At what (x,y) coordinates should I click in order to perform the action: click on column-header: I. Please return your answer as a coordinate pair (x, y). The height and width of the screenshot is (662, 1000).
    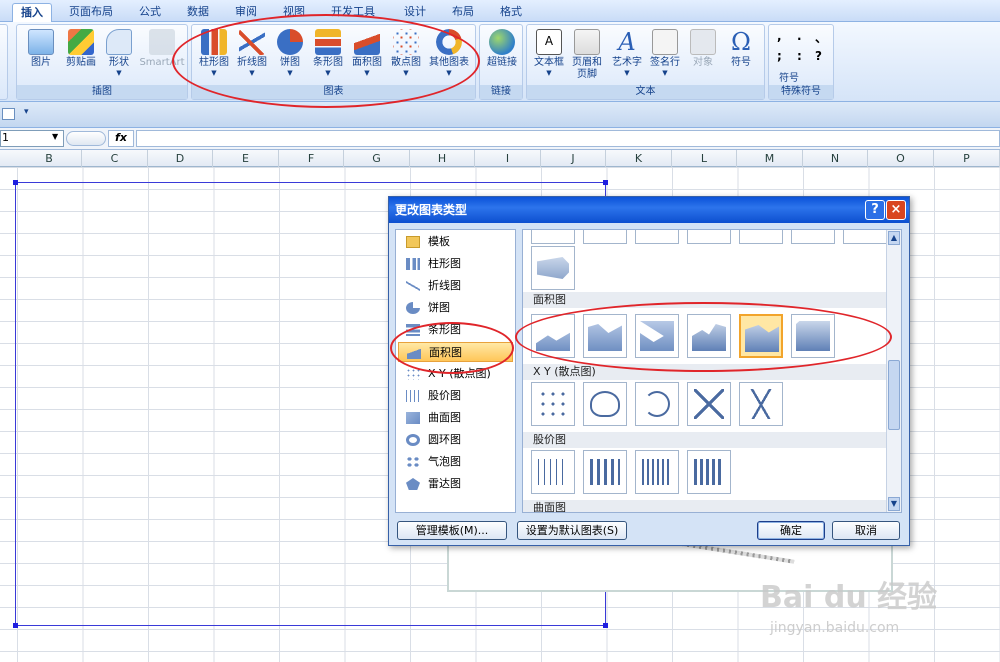
    Looking at the image, I should click on (508, 158).